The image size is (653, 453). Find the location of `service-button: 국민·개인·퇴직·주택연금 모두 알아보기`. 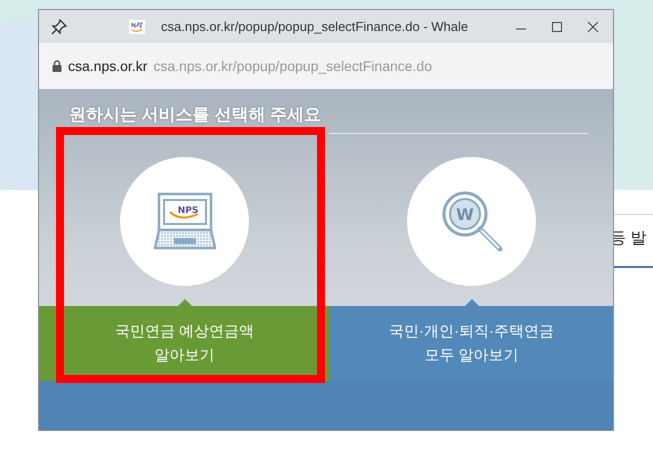

service-button: 국민·개인·퇴직·주택연금 모두 알아보기 is located at coordinates (471, 343).